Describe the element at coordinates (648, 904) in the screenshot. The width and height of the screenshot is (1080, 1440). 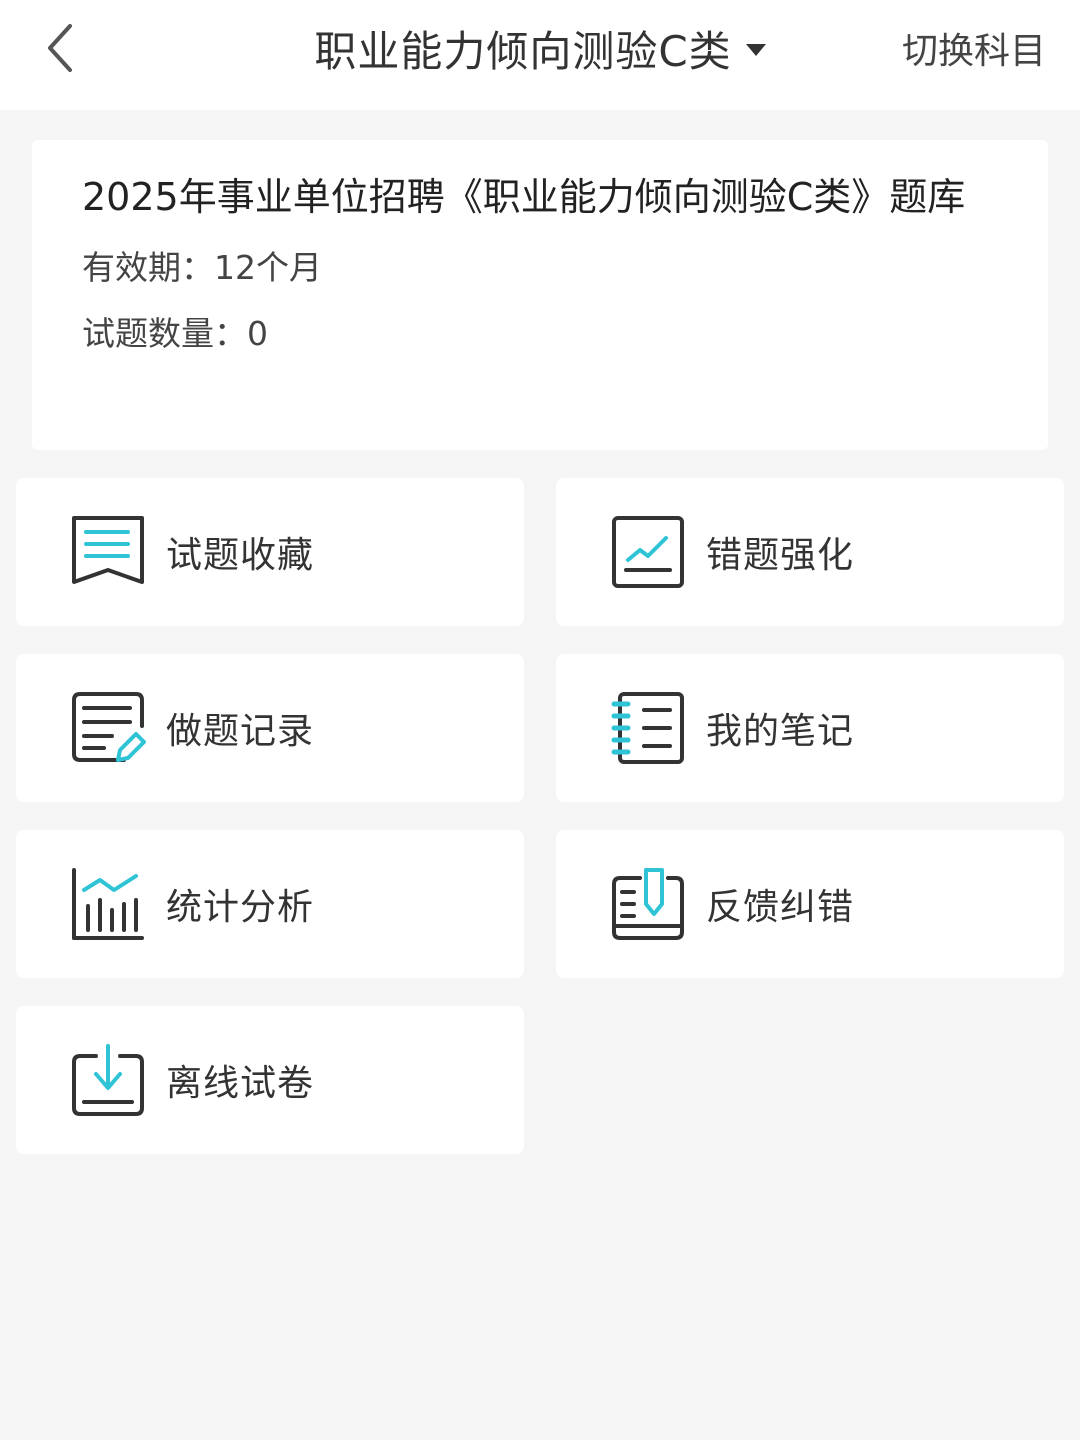
I see `feedback-icon` at that location.